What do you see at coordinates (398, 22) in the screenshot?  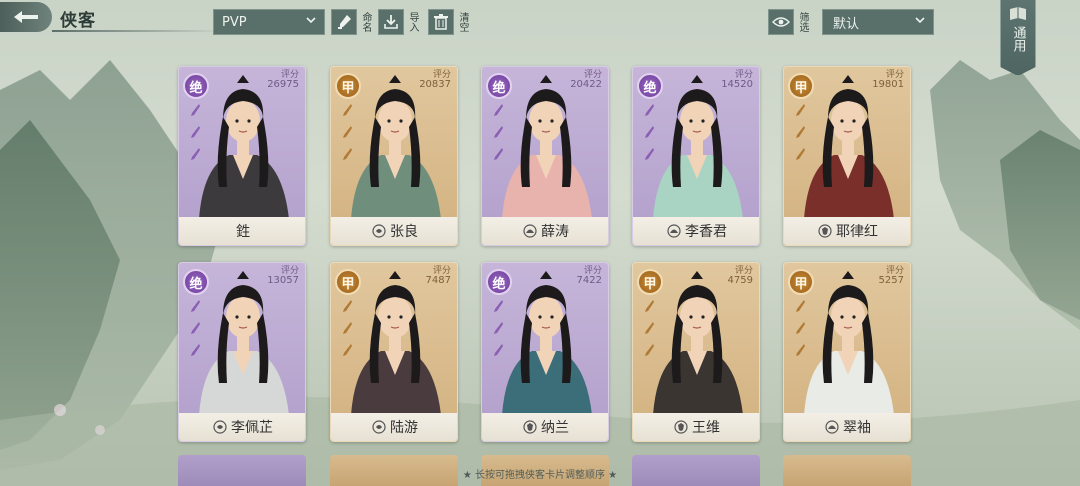 I see `import-button: 导入` at bounding box center [398, 22].